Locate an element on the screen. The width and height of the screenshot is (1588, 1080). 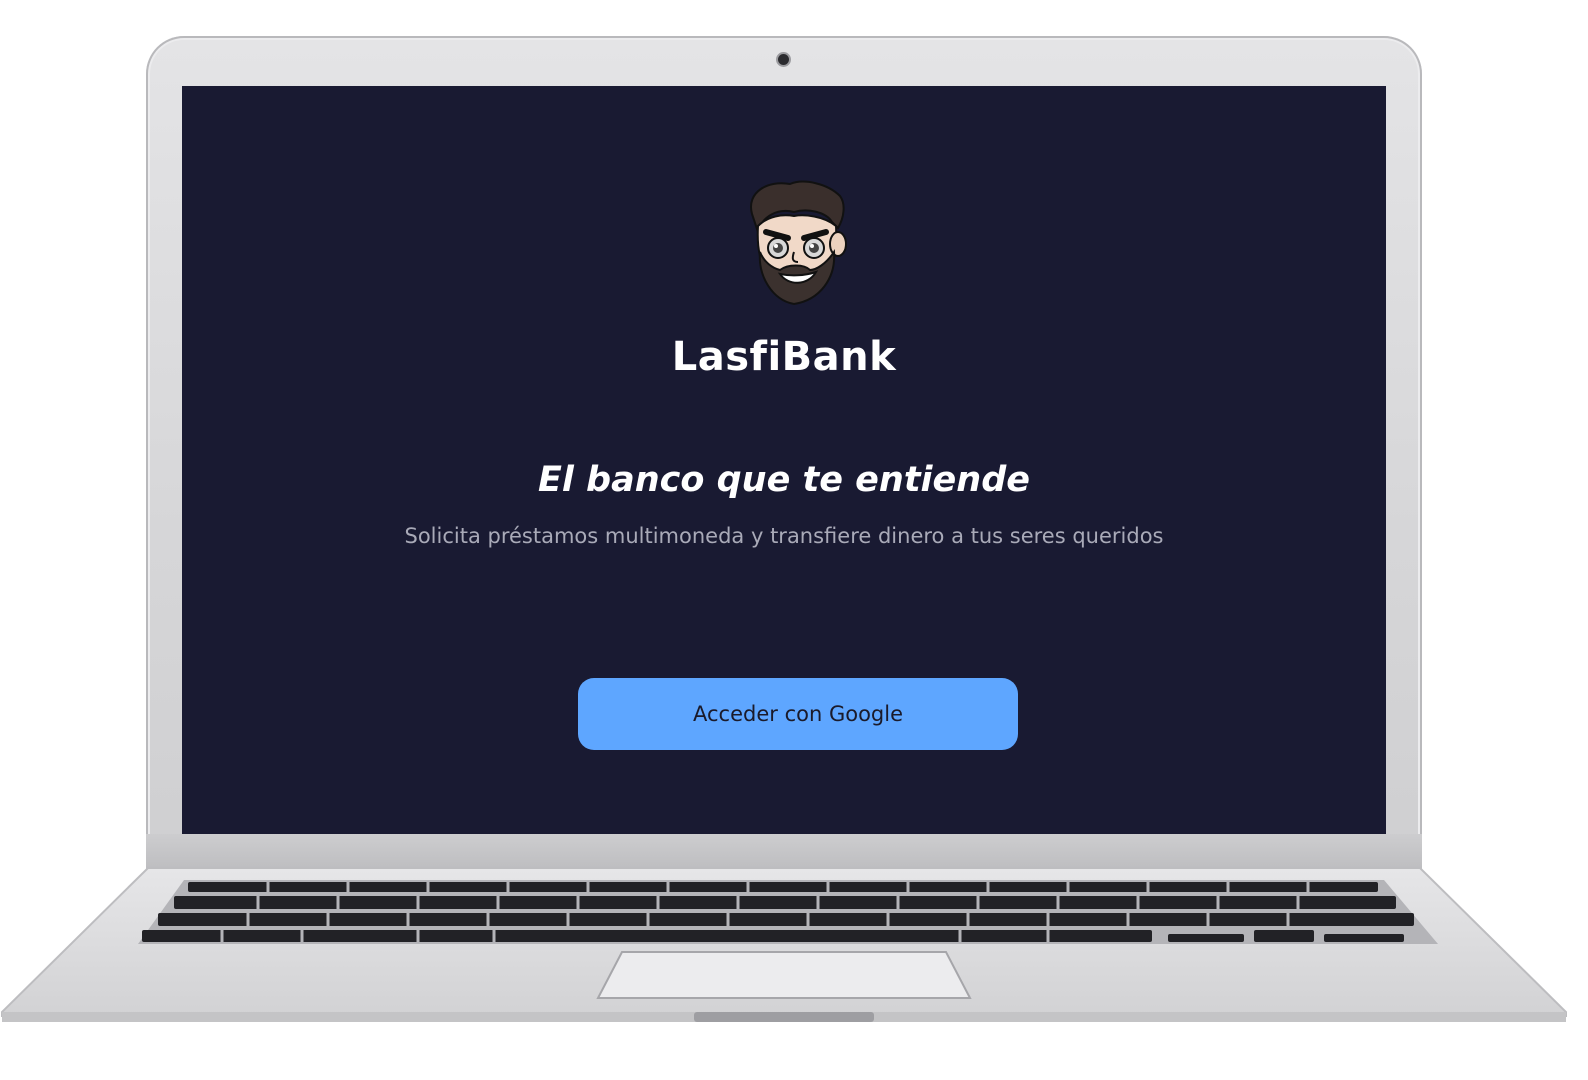
webcam-icon is located at coordinates (783, 59).